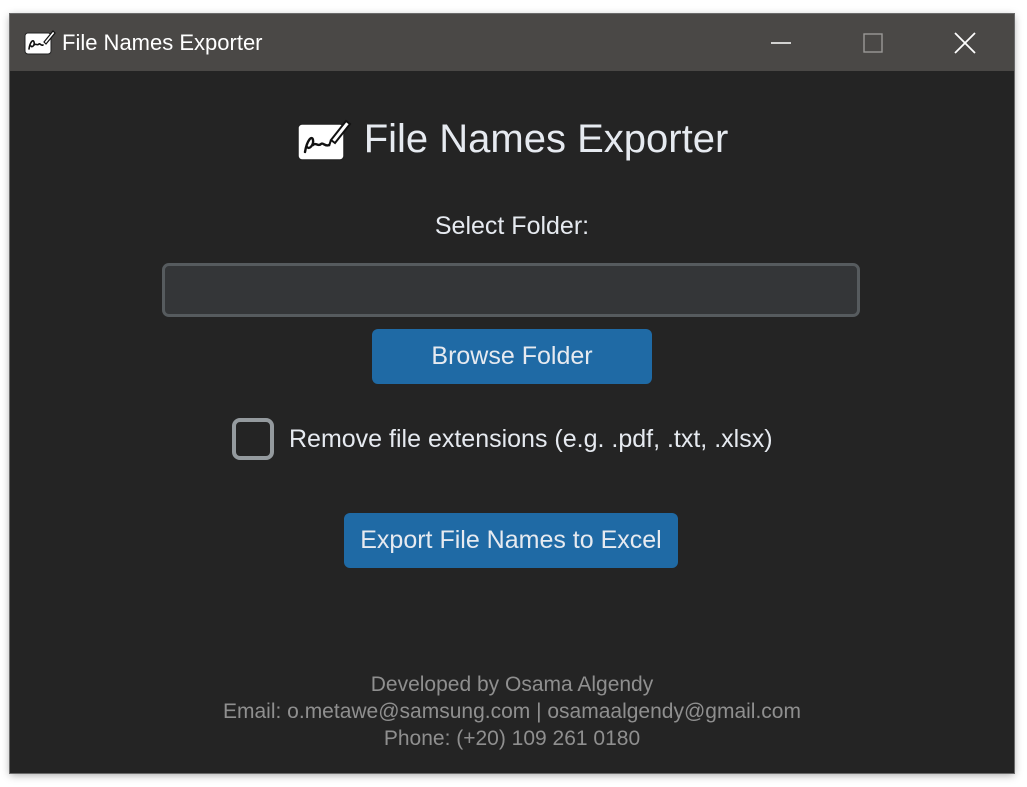 This screenshot has width=1027, height=787. I want to click on close-button, so click(965, 42).